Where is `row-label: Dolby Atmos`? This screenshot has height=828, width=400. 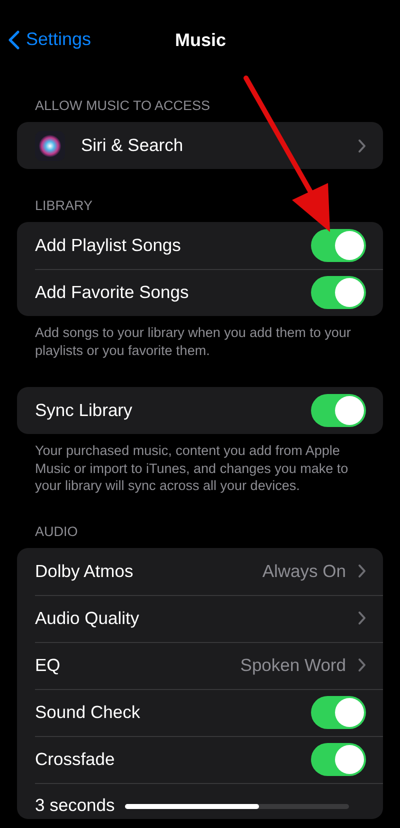 row-label: Dolby Atmos is located at coordinates (84, 571).